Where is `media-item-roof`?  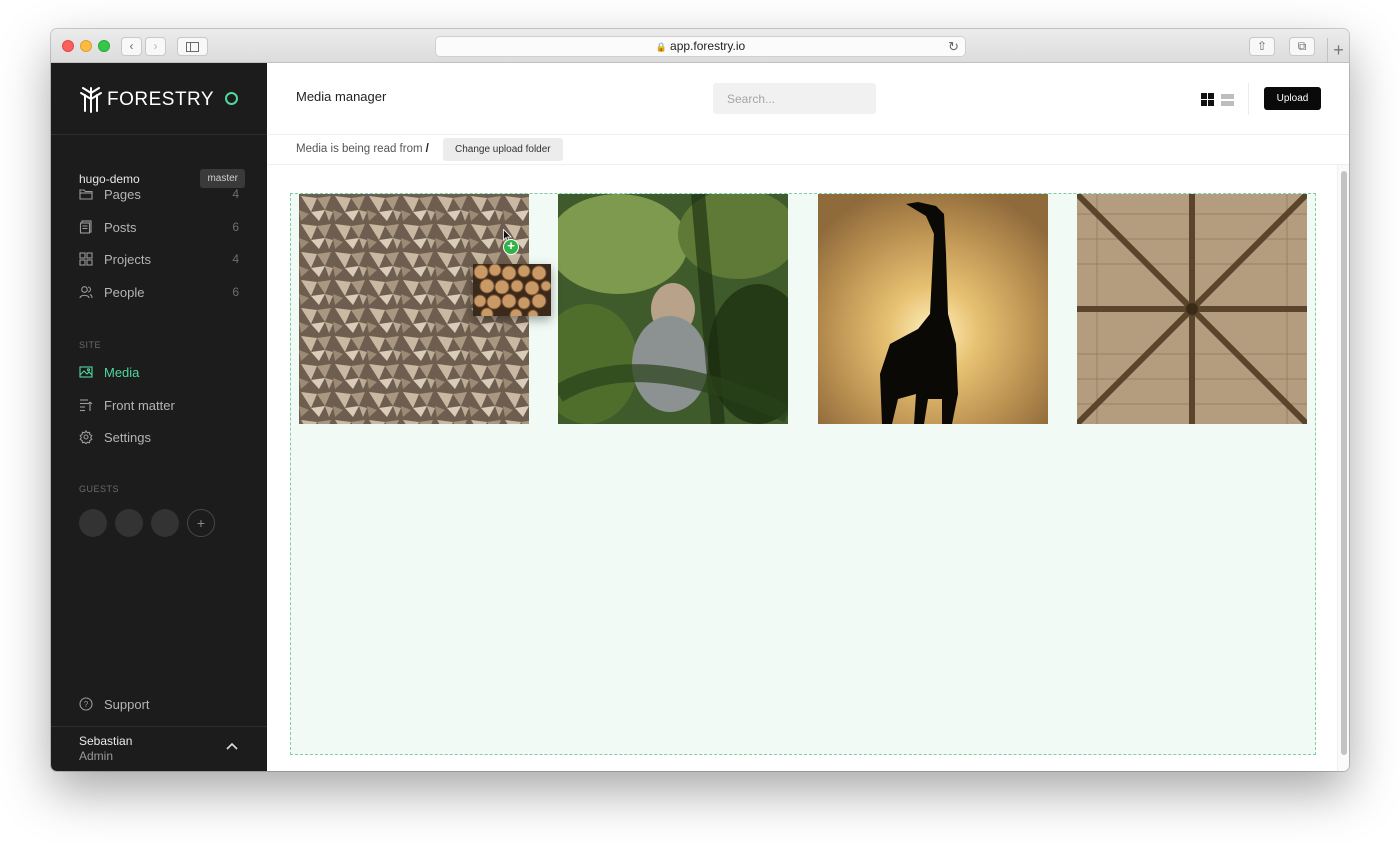 media-item-roof is located at coordinates (1192, 309).